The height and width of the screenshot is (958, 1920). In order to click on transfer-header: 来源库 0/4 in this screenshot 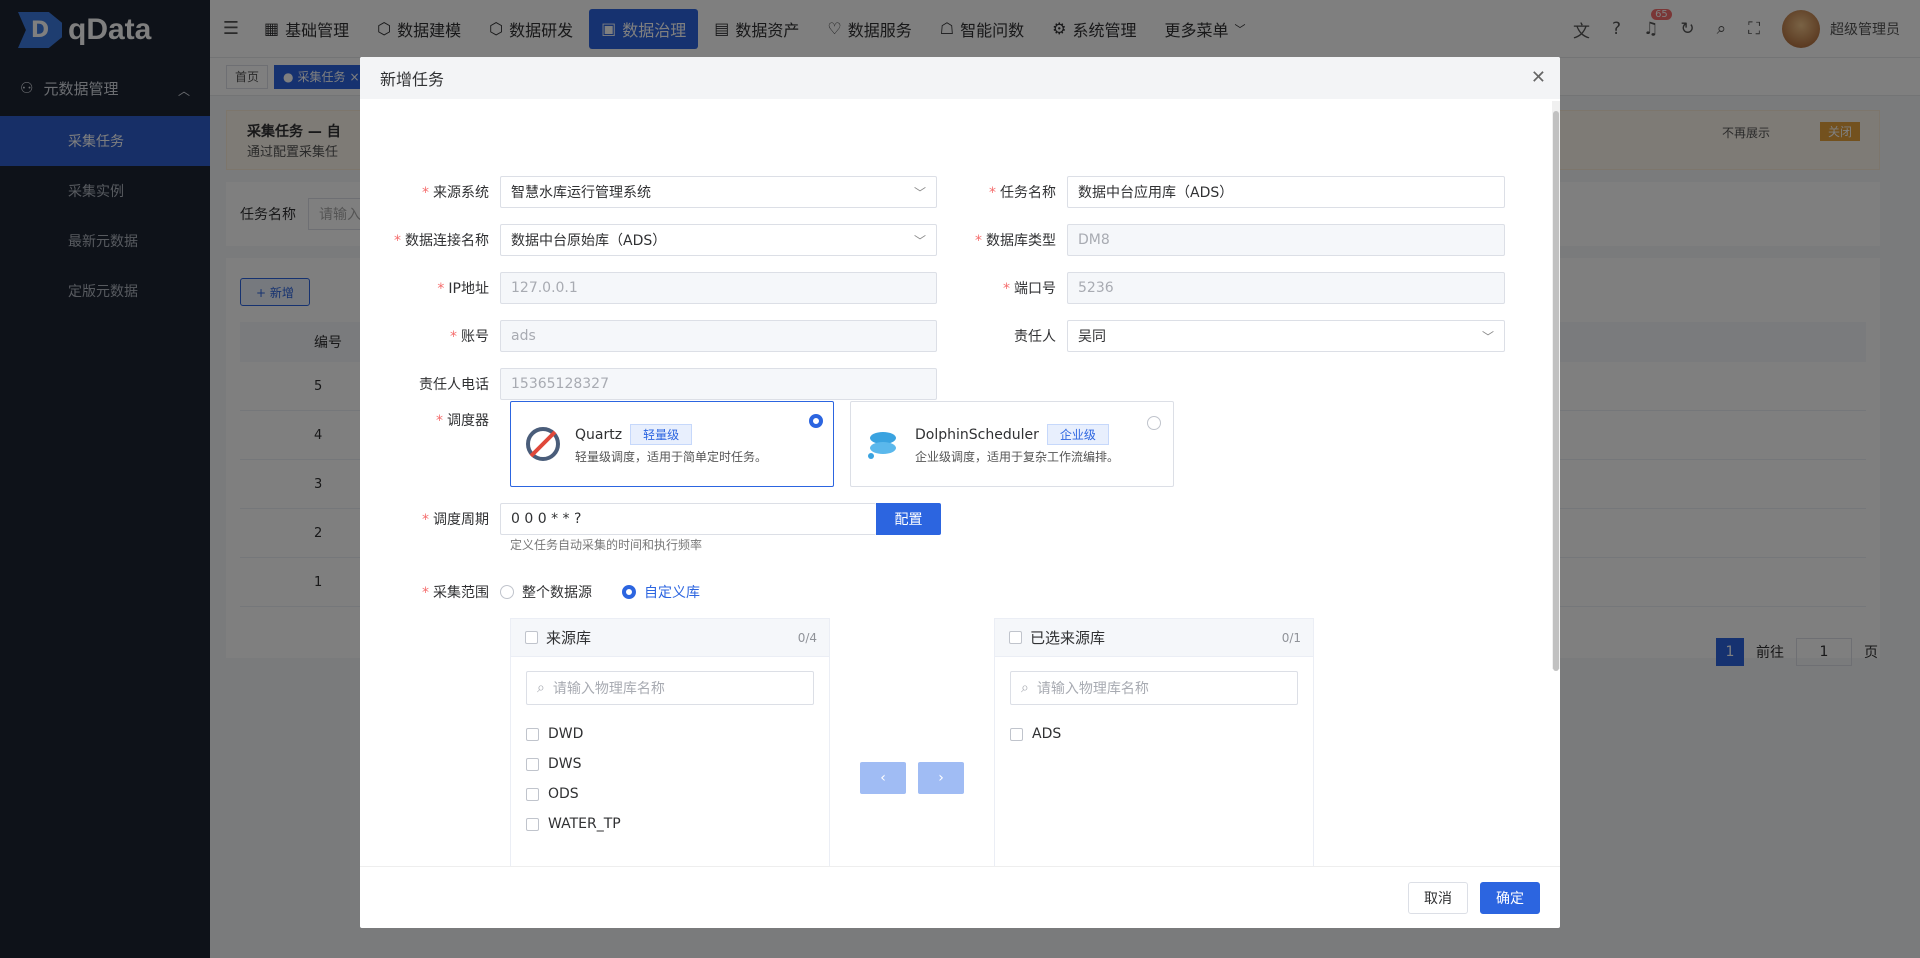, I will do `click(670, 638)`.